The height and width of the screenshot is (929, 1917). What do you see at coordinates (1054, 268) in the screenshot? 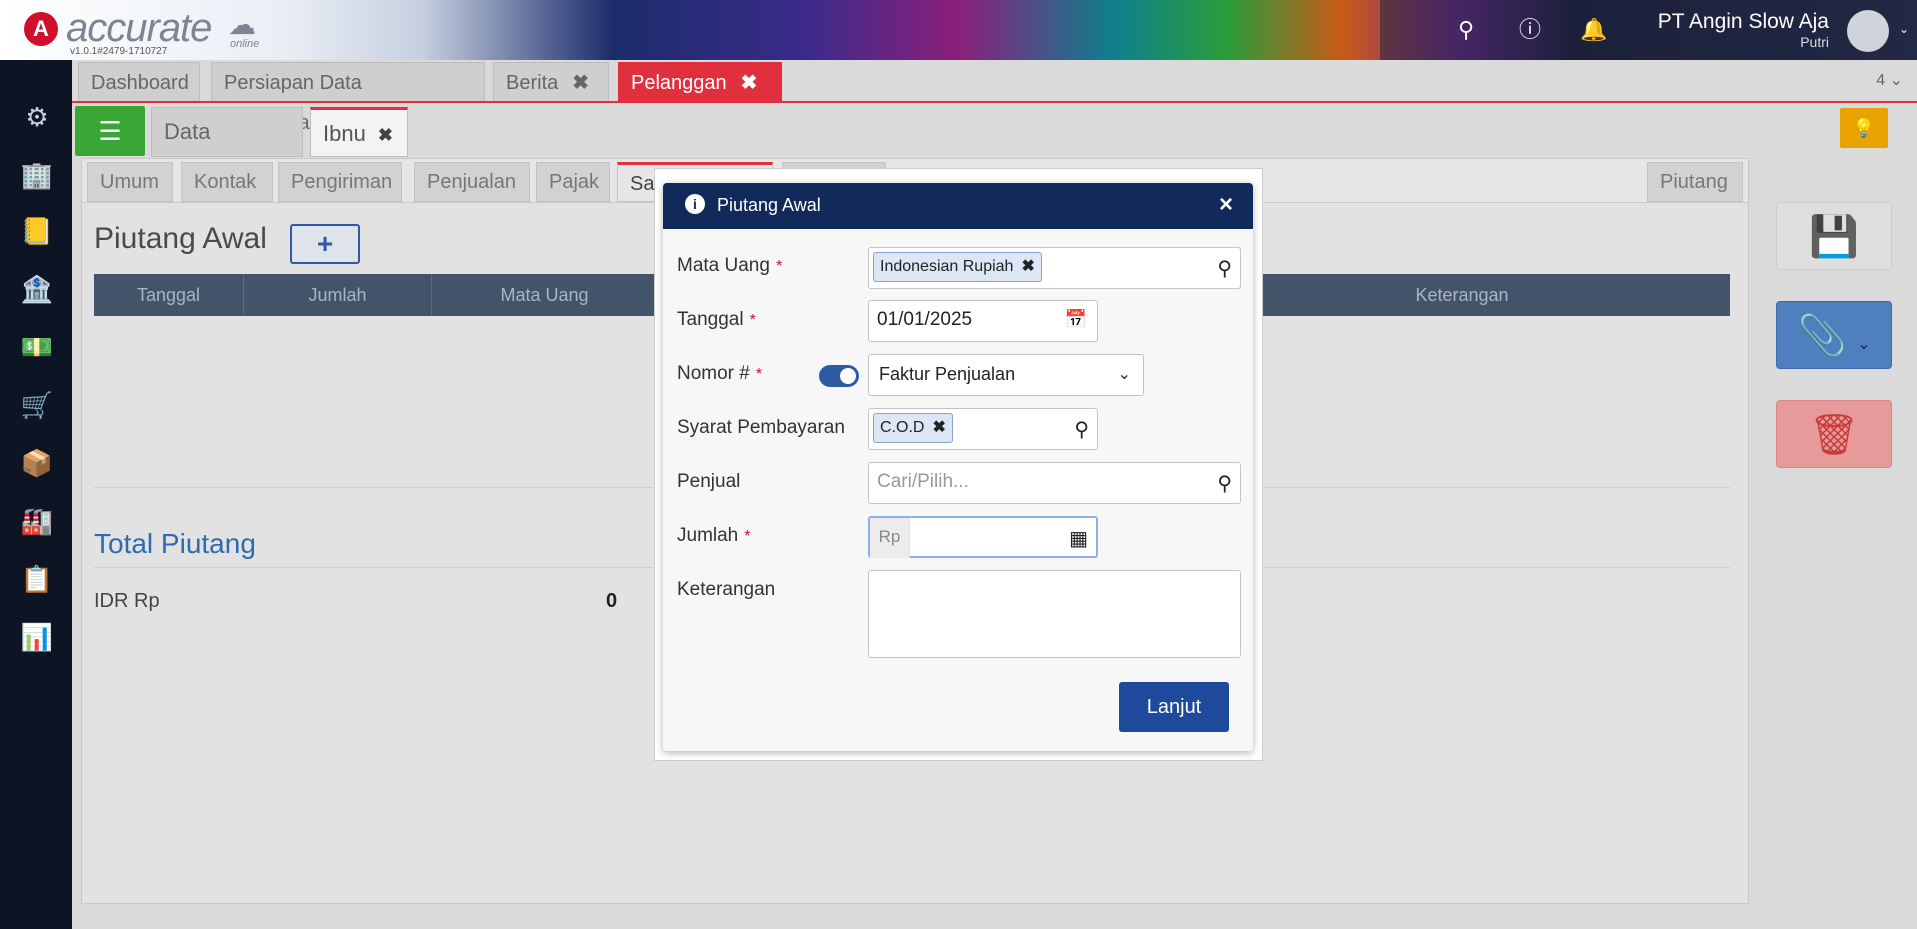
I see `mata-uang-field: Indonesian Rupiah ✖ ⚲` at bounding box center [1054, 268].